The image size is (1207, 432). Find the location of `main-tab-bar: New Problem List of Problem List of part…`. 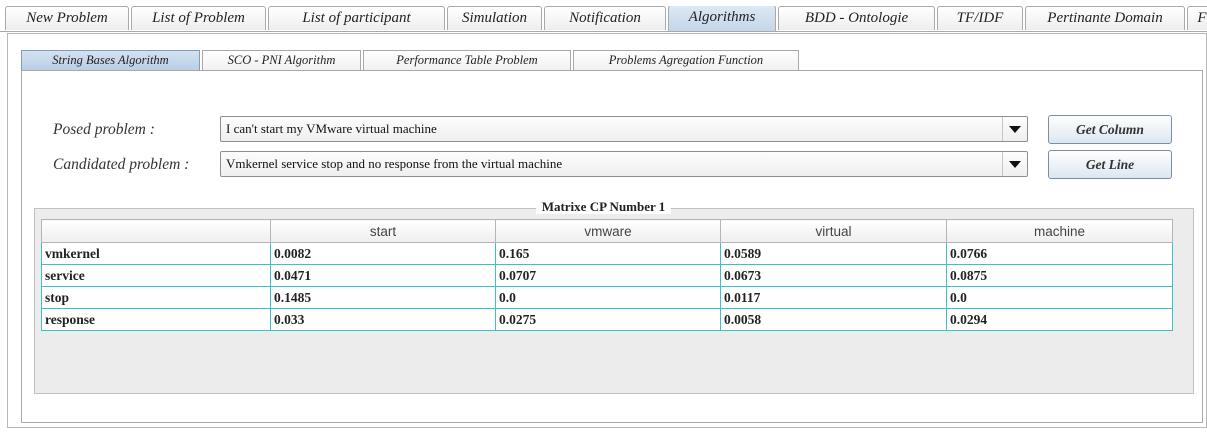

main-tab-bar: New Problem List of Problem List of part… is located at coordinates (603, 19).